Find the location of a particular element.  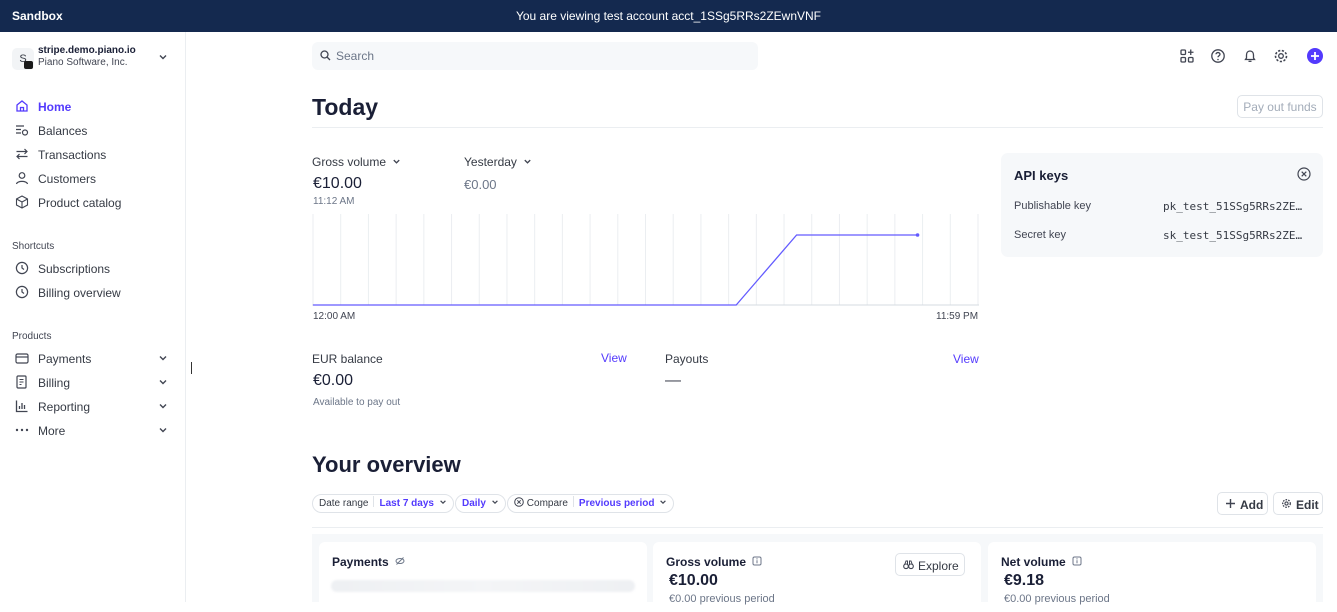

net-volume-card-value: €9.18 is located at coordinates (1024, 580).